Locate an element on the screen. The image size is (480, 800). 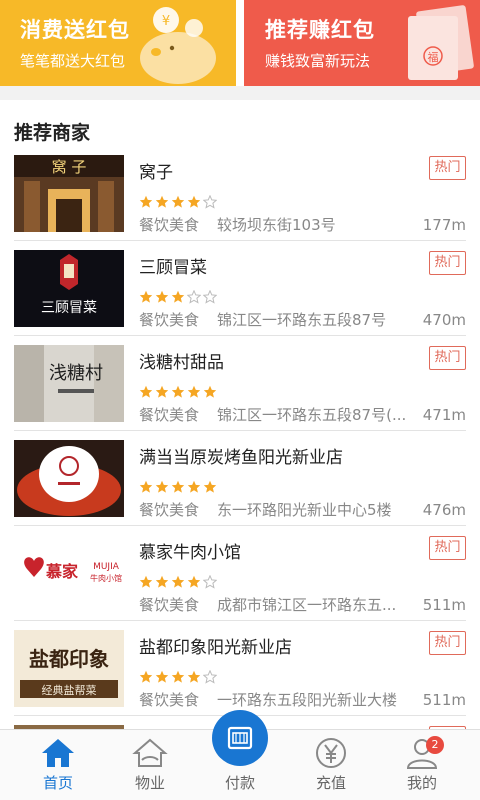
merchant-distance: 476m is located at coordinates (444, 510).